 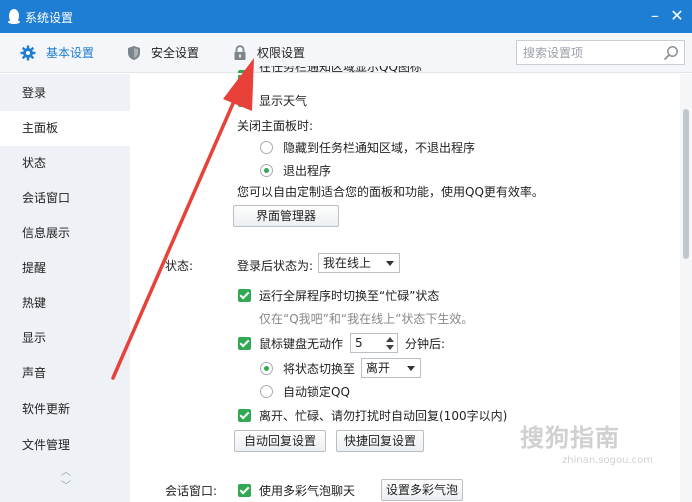 What do you see at coordinates (244, 415) in the screenshot?
I see `auto-reply-checkbox` at bounding box center [244, 415].